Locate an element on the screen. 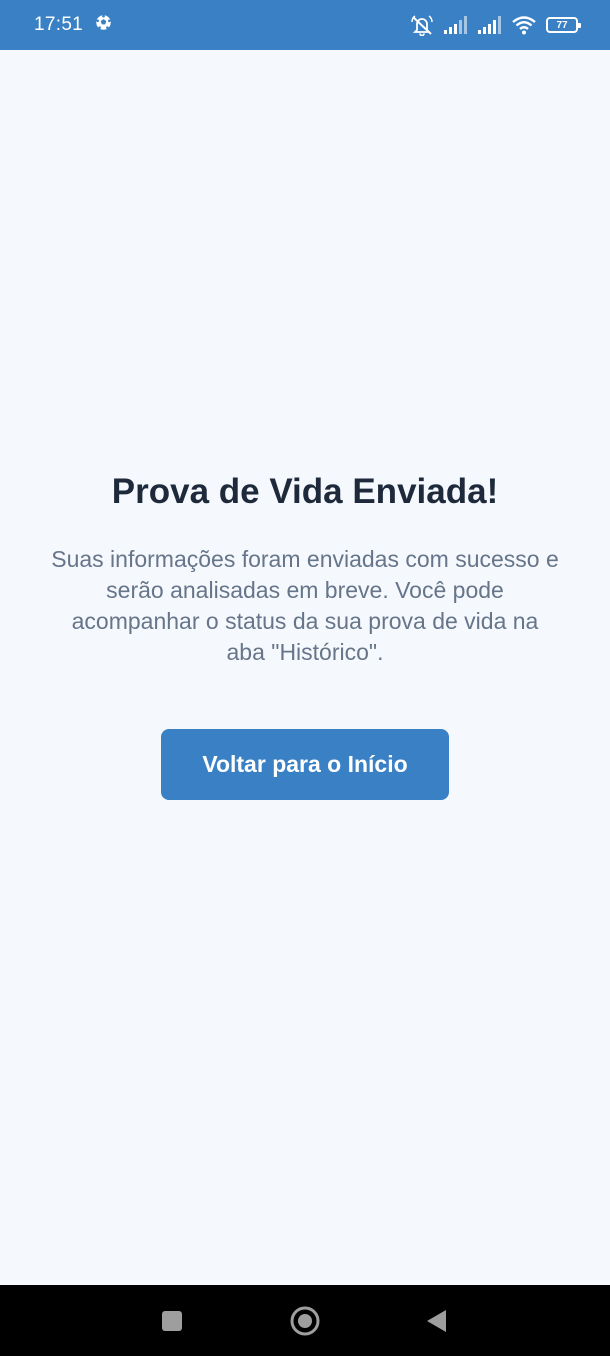 The height and width of the screenshot is (1356, 610). home-circle-icon is located at coordinates (305, 1320).